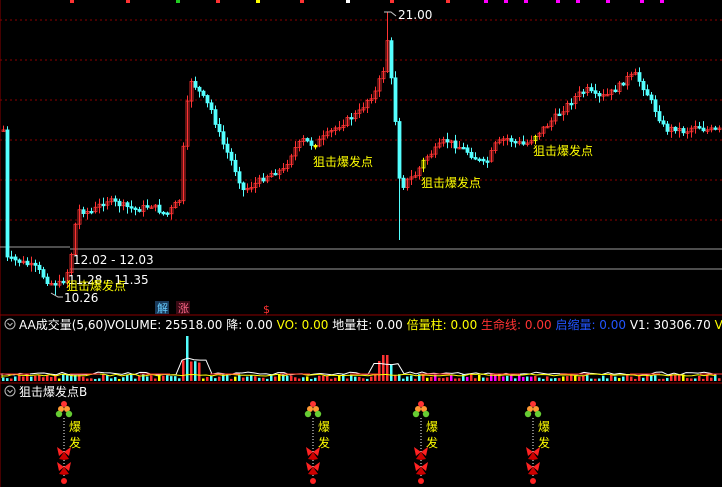  I want to click on dollar-marker: $, so click(266, 309).